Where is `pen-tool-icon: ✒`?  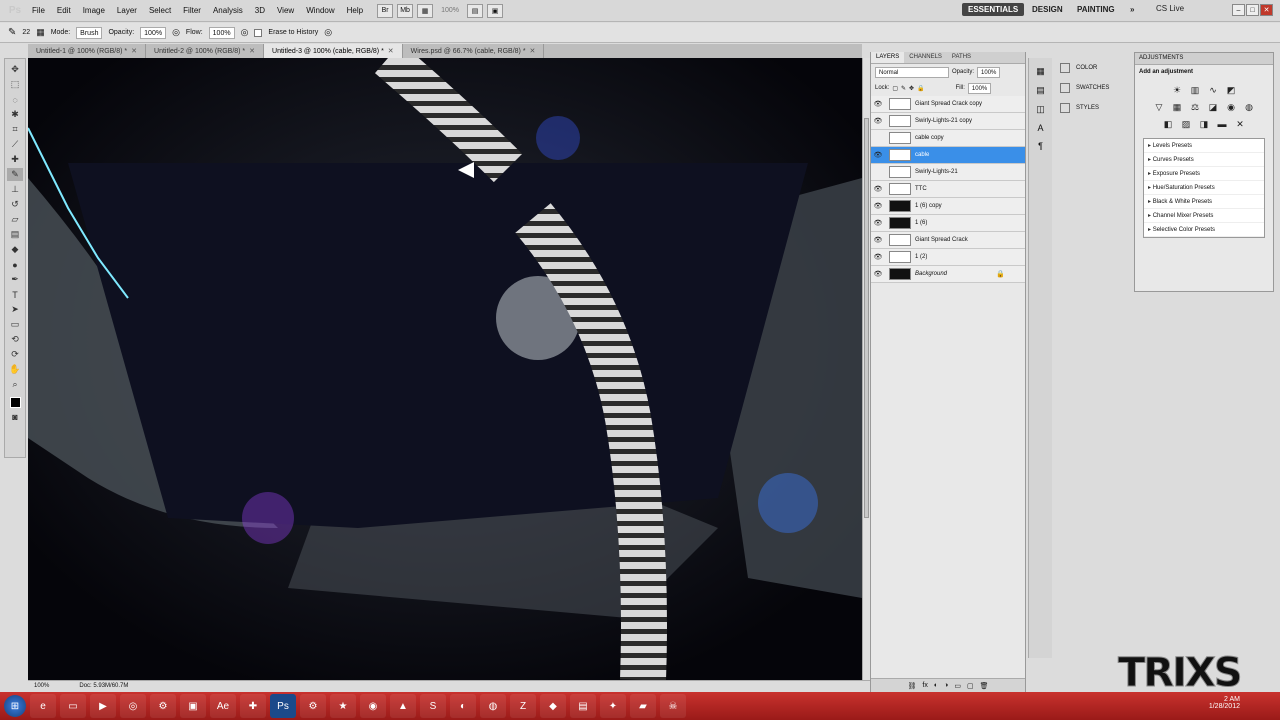 pen-tool-icon: ✒ is located at coordinates (15, 279).